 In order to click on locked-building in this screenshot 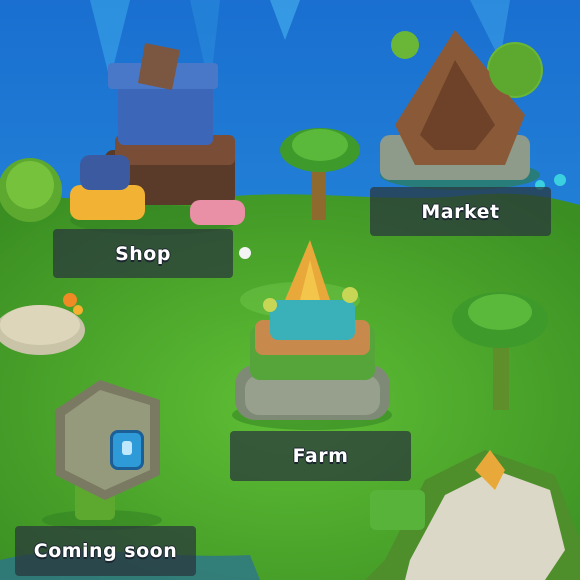, I will do `click(102, 447)`.